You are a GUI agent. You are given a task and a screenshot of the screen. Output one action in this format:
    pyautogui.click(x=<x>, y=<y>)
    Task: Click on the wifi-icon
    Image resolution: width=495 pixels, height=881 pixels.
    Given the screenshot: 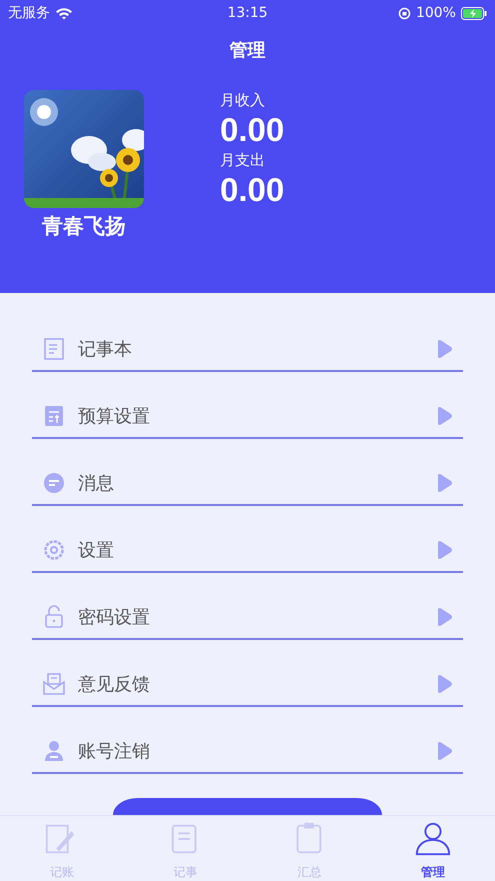 What is the action you would take?
    pyautogui.click(x=64, y=13)
    